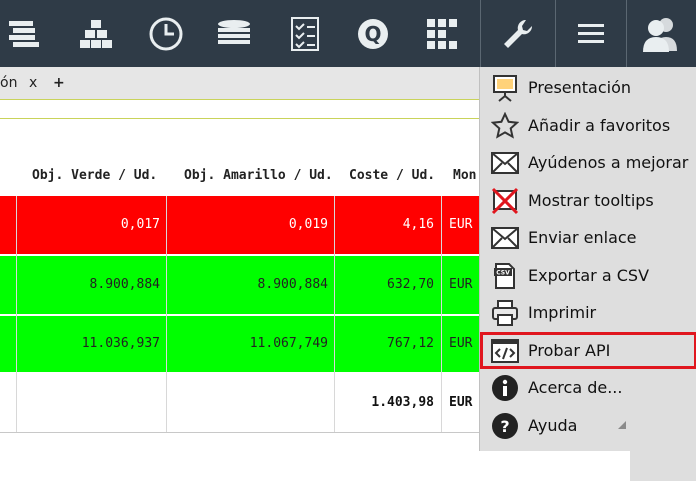 This screenshot has width=696, height=481. What do you see at coordinates (8, 83) in the screenshot?
I see `tab-label: ón` at bounding box center [8, 83].